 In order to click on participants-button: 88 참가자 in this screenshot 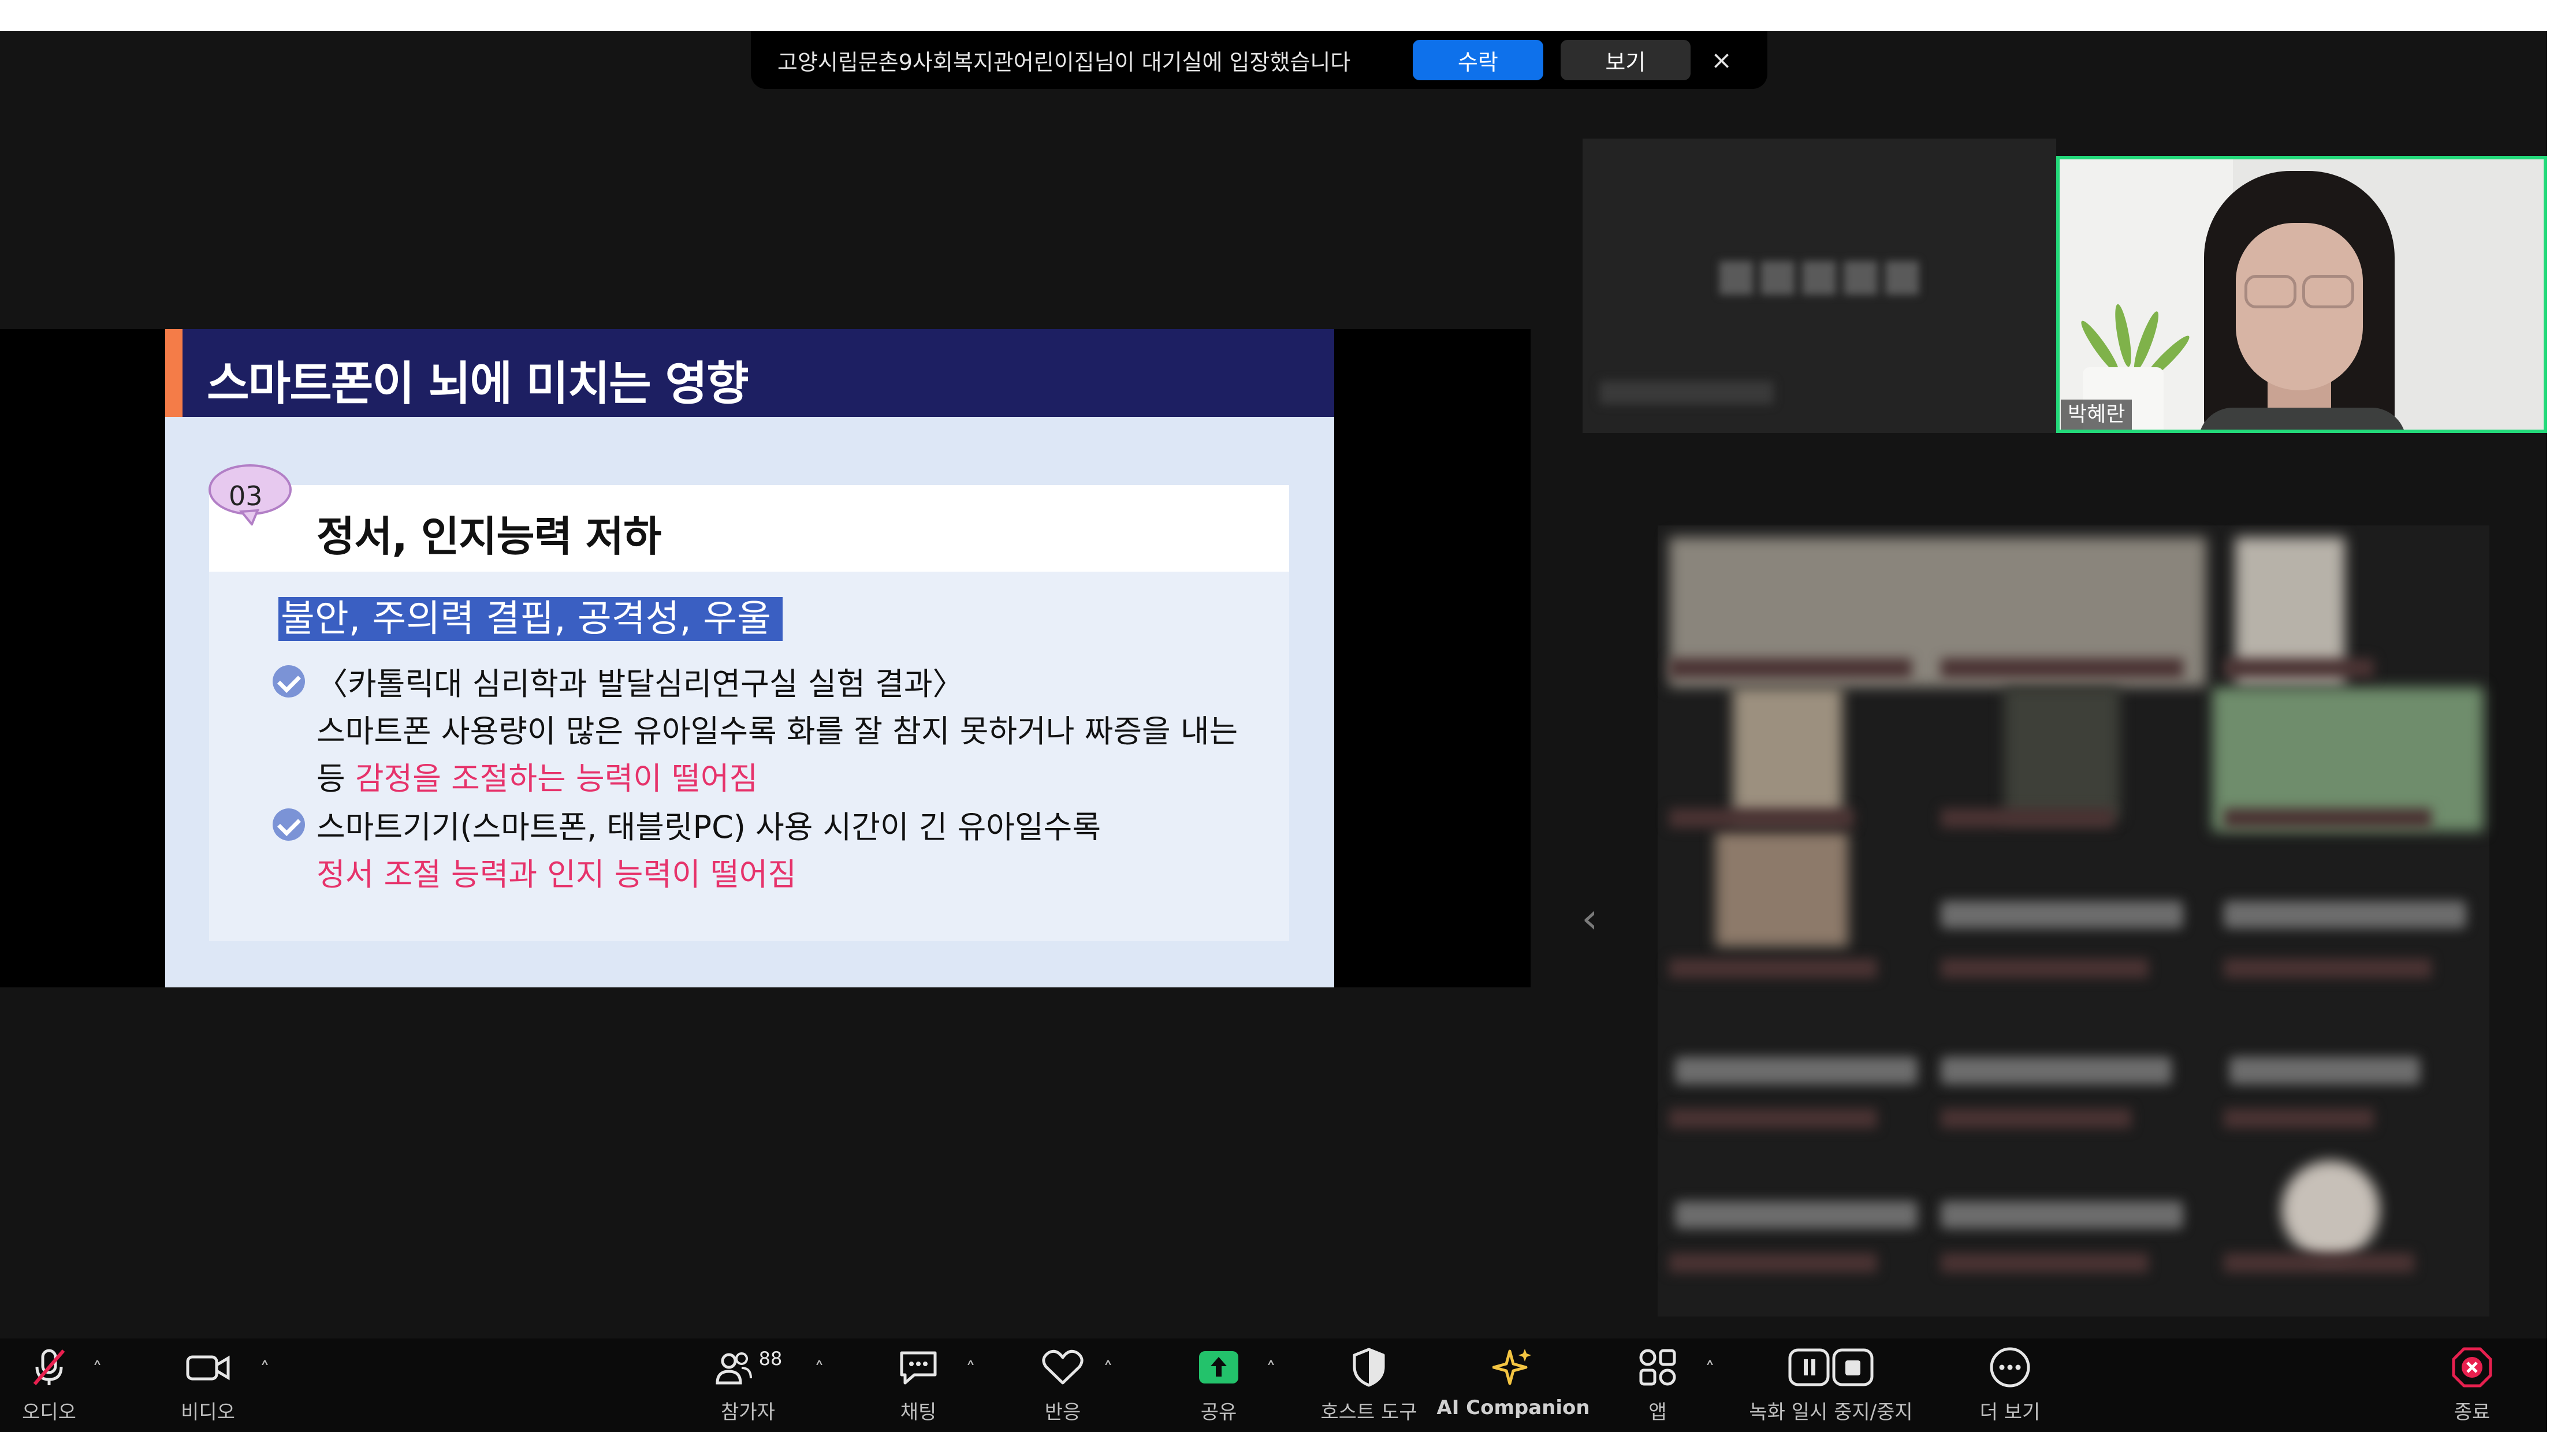, I will do `click(748, 1385)`.